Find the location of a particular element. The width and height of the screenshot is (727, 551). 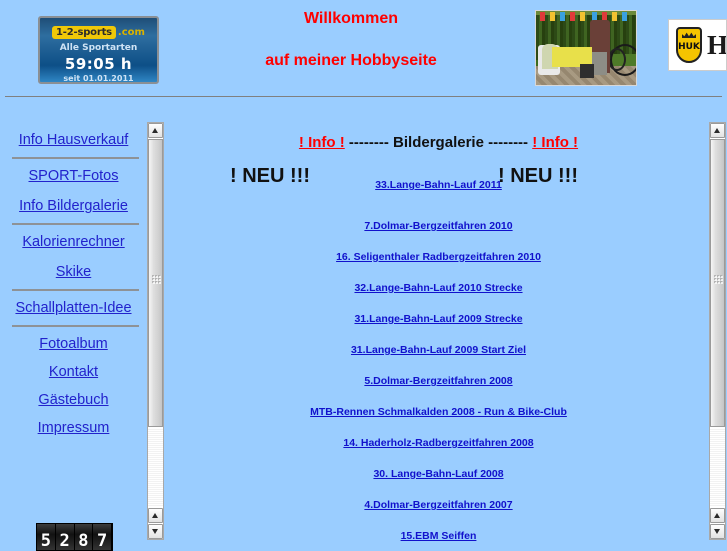

info-link-right: ! Info ! is located at coordinates (555, 142).